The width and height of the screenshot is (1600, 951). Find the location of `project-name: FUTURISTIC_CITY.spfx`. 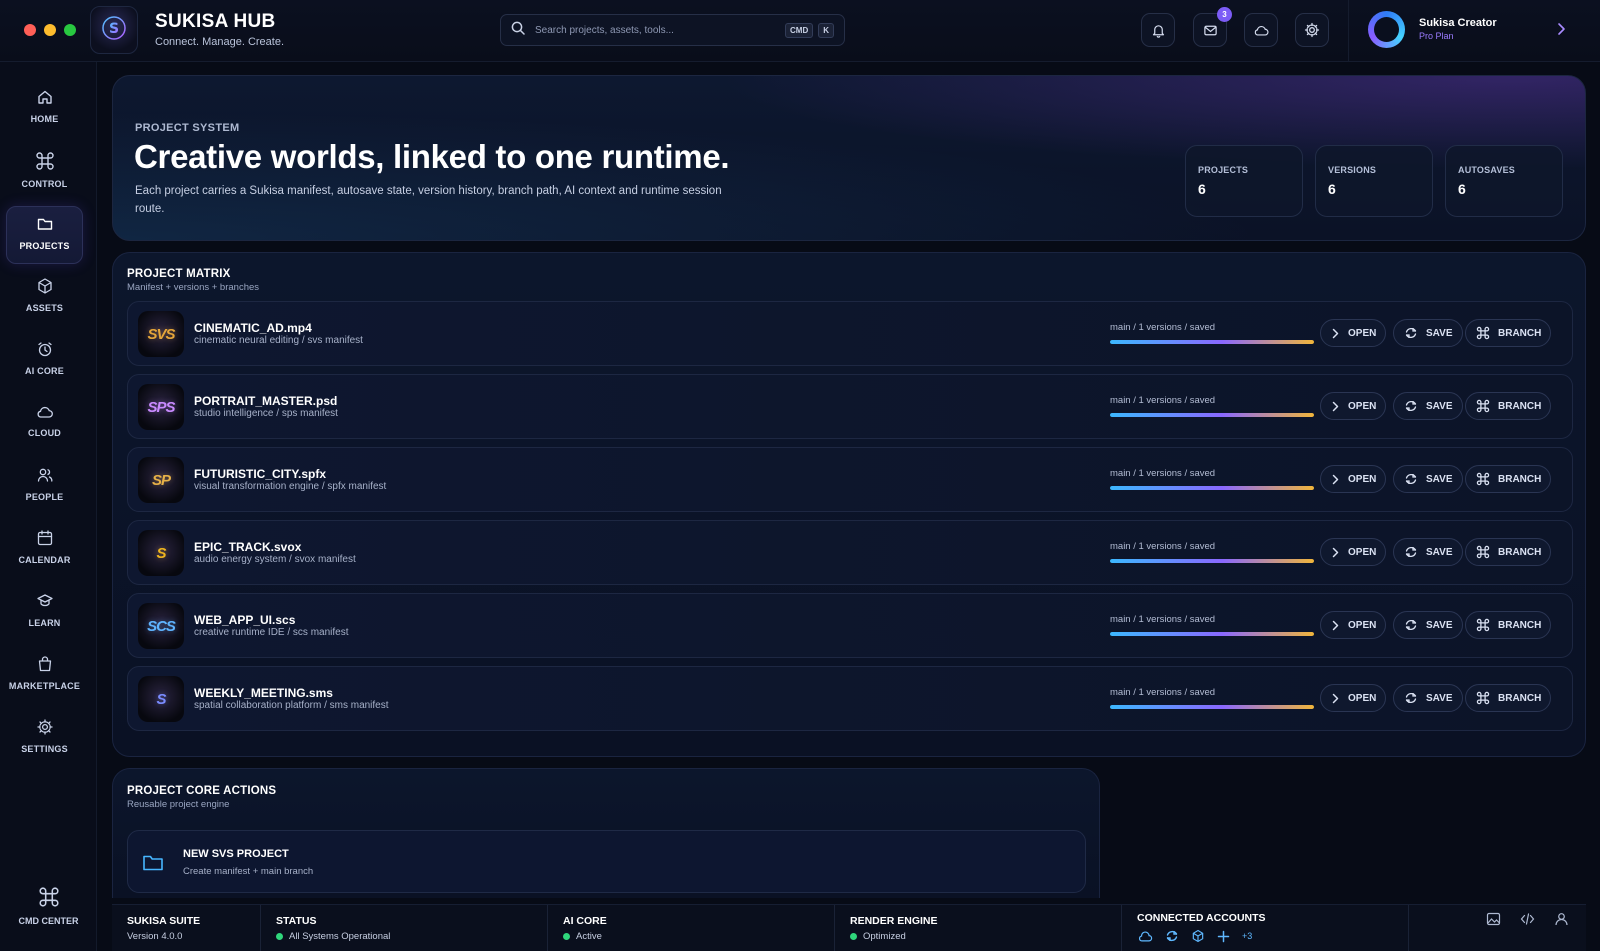

project-name: FUTURISTIC_CITY.spfx is located at coordinates (260, 474).